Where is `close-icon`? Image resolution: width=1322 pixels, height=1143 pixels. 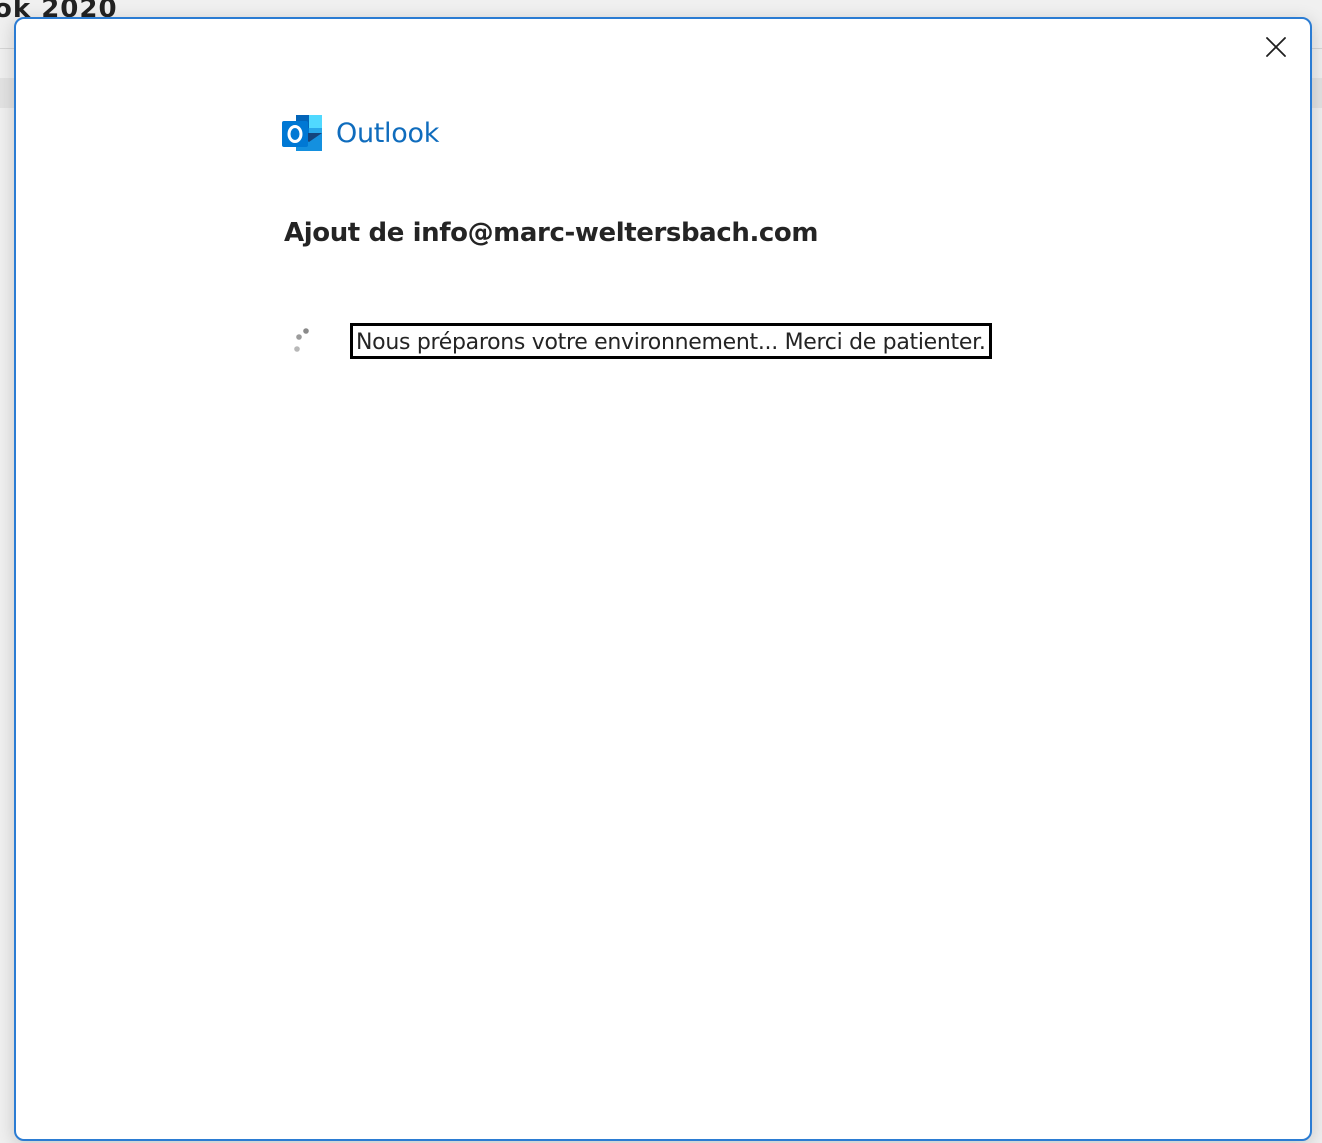 close-icon is located at coordinates (1276, 47).